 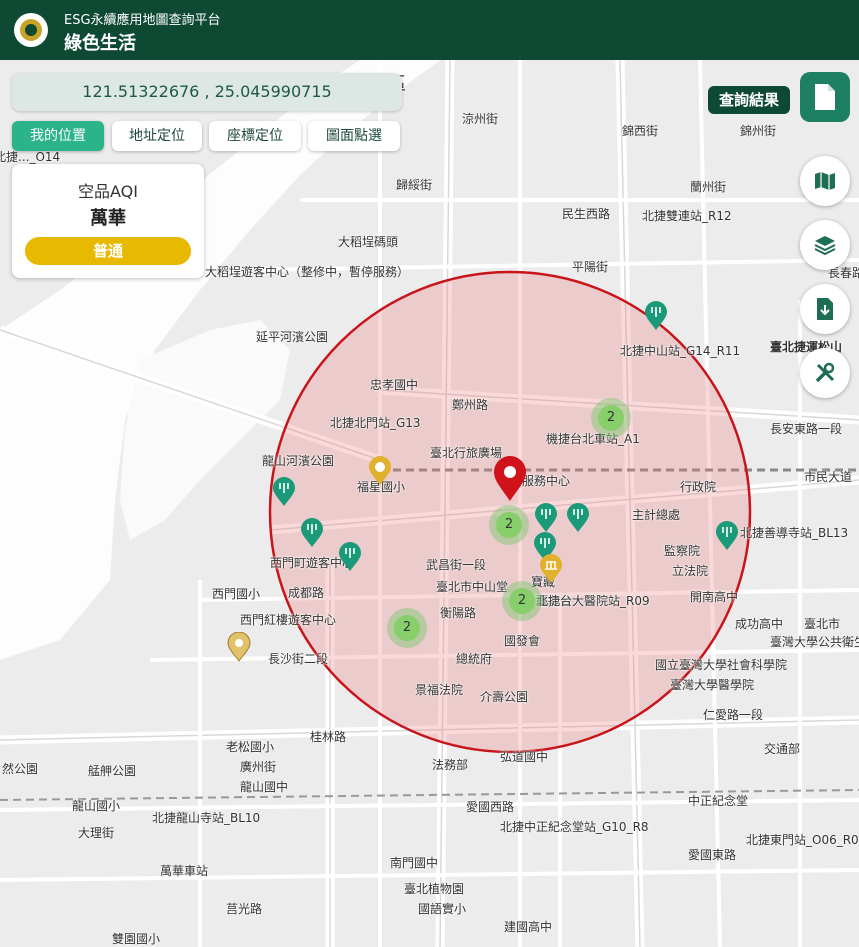 What do you see at coordinates (442, 909) in the screenshot?
I see `map-label: 國語實小` at bounding box center [442, 909].